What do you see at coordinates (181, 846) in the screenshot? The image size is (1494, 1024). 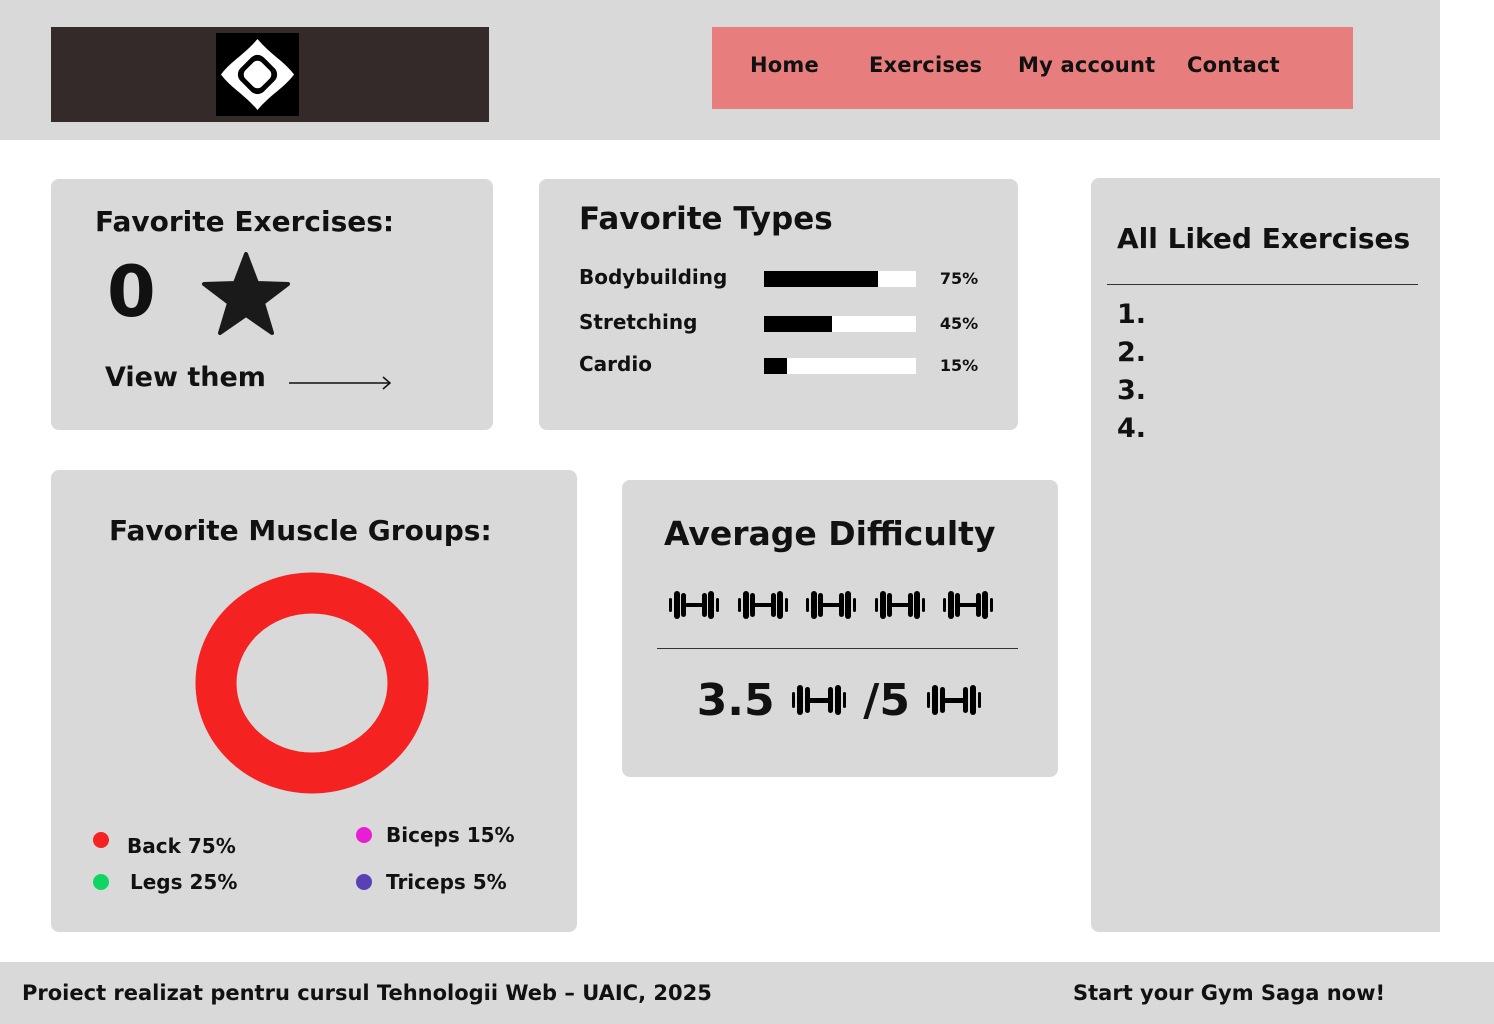 I see `legend-label-back: Back 75%` at bounding box center [181, 846].